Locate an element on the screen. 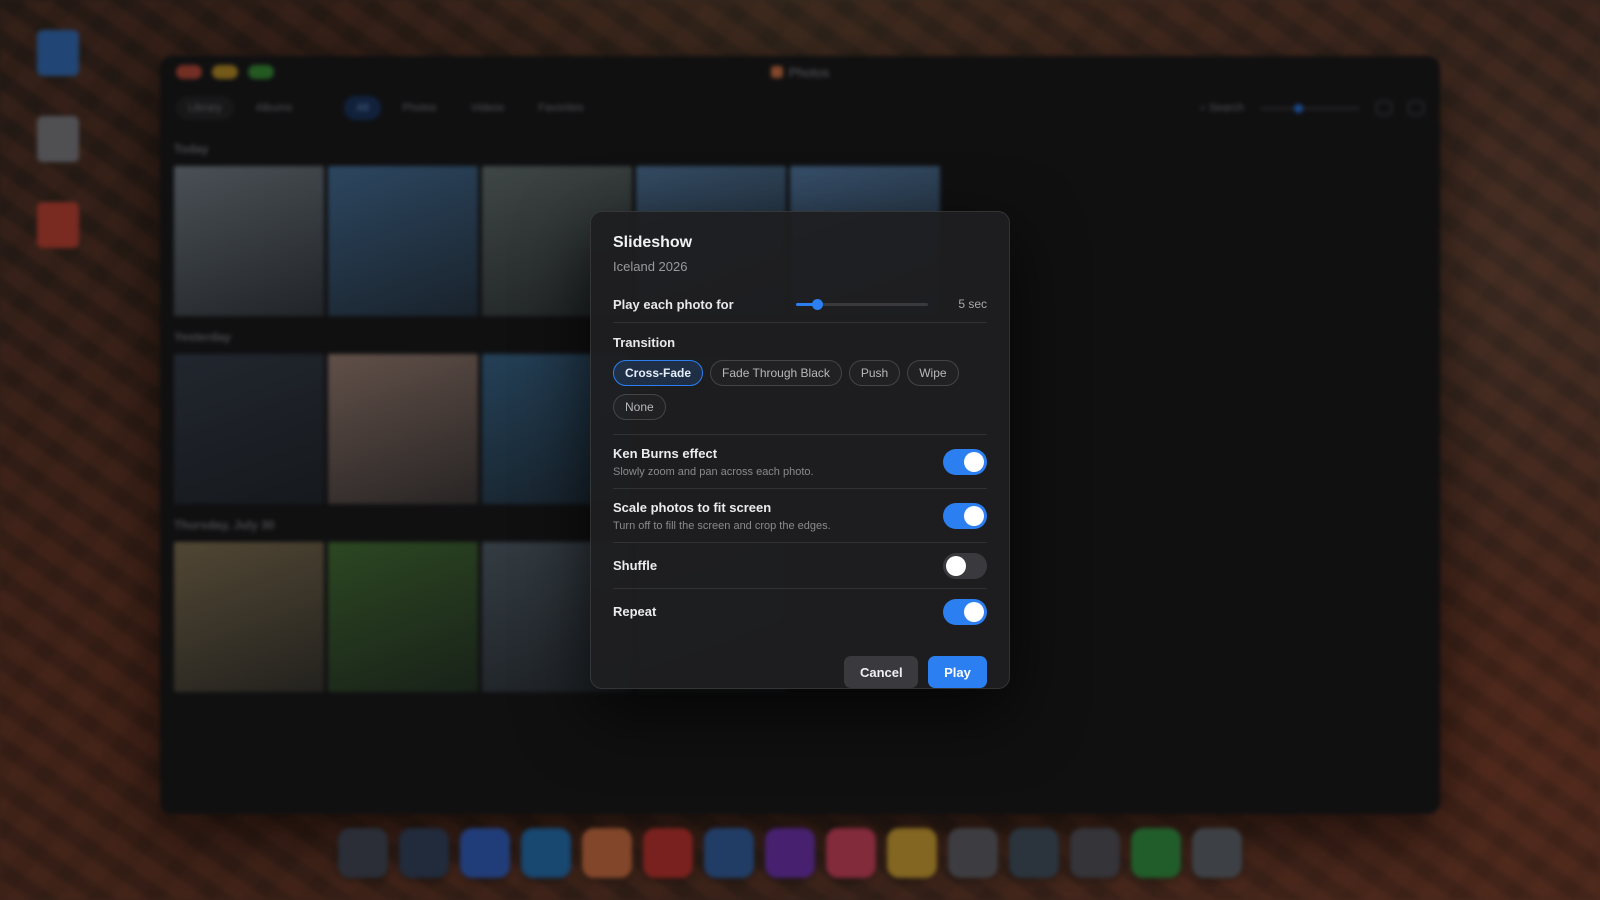  transition-options: Cross-Fade Fade Through Black Push Wipe None is located at coordinates (798, 390).